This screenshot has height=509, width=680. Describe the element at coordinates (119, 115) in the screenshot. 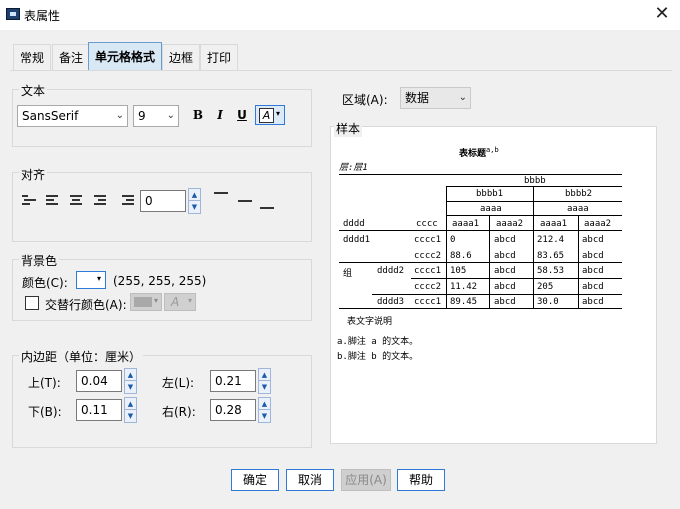

I see `chevron-down-icon: ⌄` at that location.